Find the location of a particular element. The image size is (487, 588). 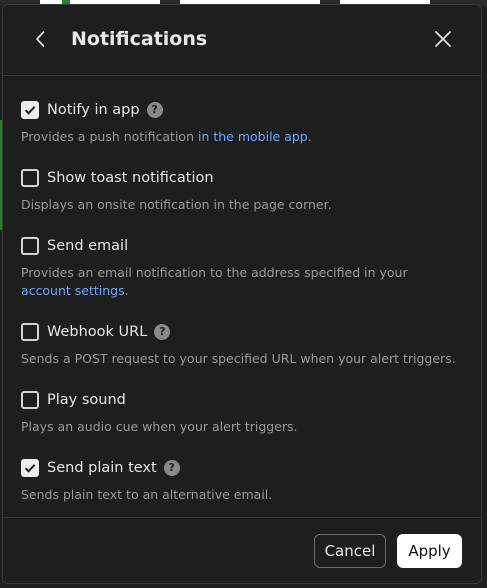

account-settings-link: account settings is located at coordinates (73, 290).